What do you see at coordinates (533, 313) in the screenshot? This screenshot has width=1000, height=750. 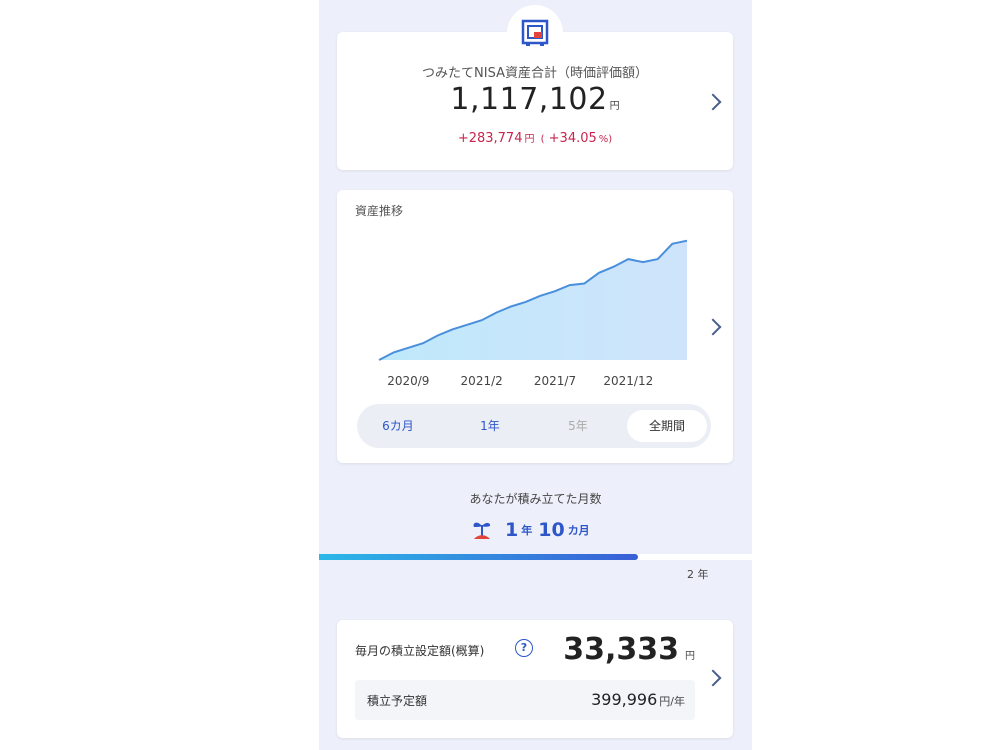 I see `asset-trend-chart: 2020/9 2021/2 2021/7 2021/12` at bounding box center [533, 313].